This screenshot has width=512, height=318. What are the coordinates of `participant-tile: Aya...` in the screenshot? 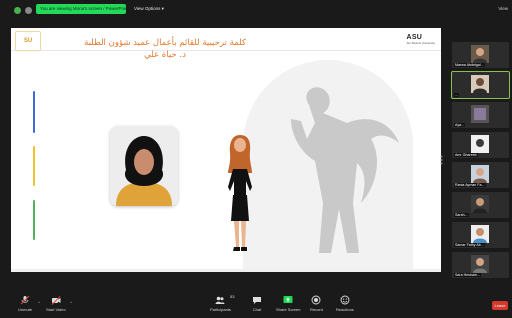 It's located at (480, 115).